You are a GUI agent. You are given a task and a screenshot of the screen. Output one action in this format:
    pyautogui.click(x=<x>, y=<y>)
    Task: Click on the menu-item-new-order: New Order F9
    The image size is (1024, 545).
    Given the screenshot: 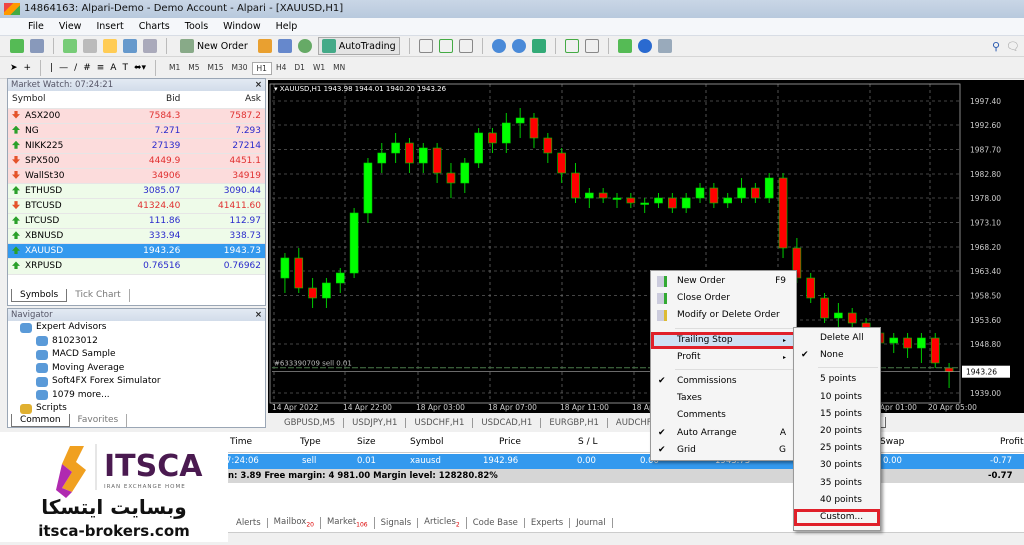 What is the action you would take?
    pyautogui.click(x=723, y=281)
    